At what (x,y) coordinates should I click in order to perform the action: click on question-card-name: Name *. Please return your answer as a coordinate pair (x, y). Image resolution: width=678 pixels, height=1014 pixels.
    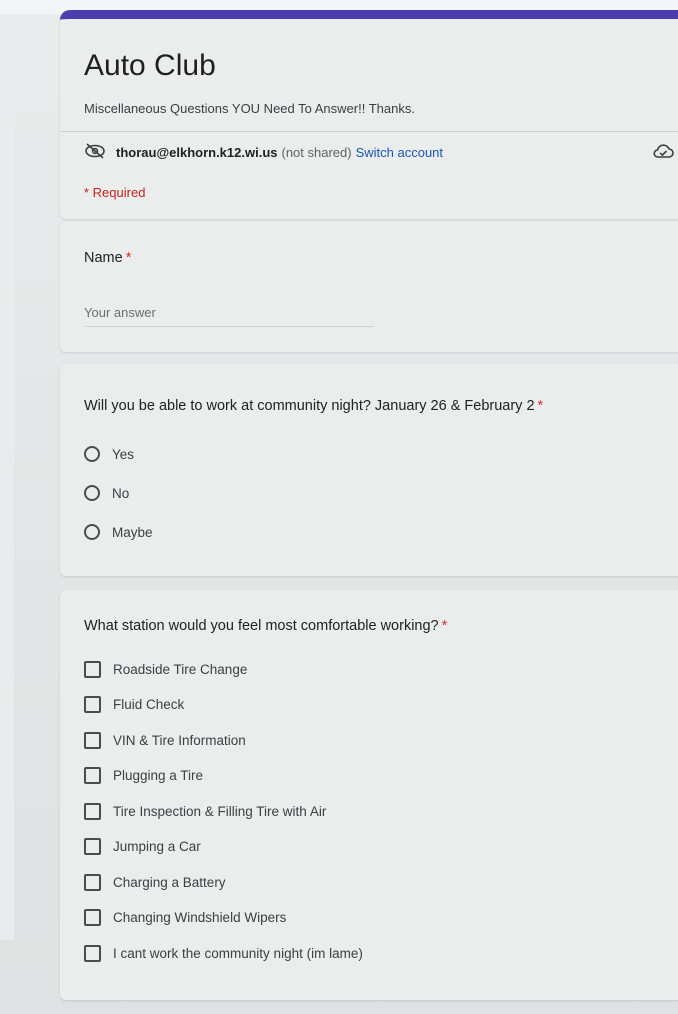
    Looking at the image, I should click on (369, 287).